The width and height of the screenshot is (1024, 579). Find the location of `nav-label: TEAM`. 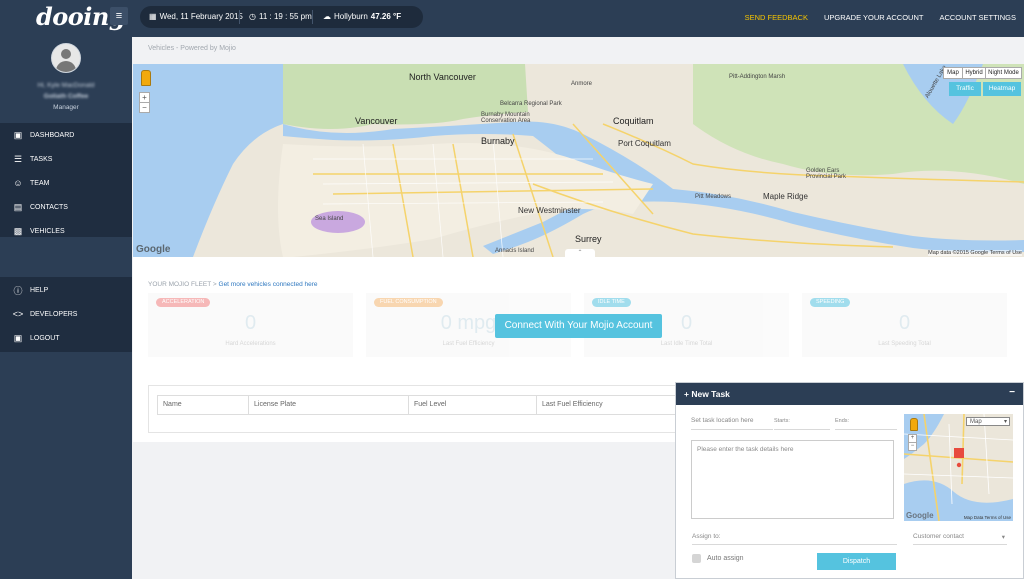

nav-label: TEAM is located at coordinates (40, 183).